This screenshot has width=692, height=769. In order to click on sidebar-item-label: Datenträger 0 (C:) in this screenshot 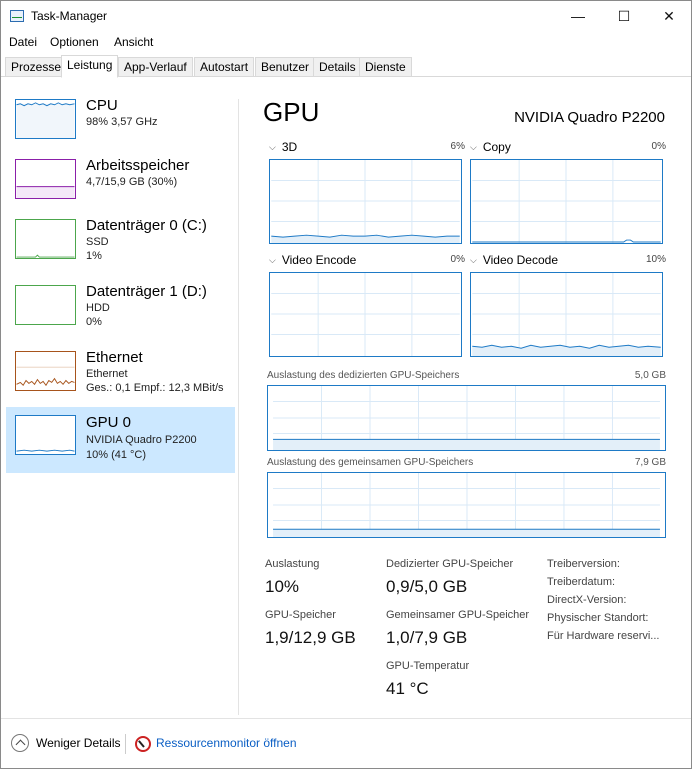, I will do `click(146, 225)`.